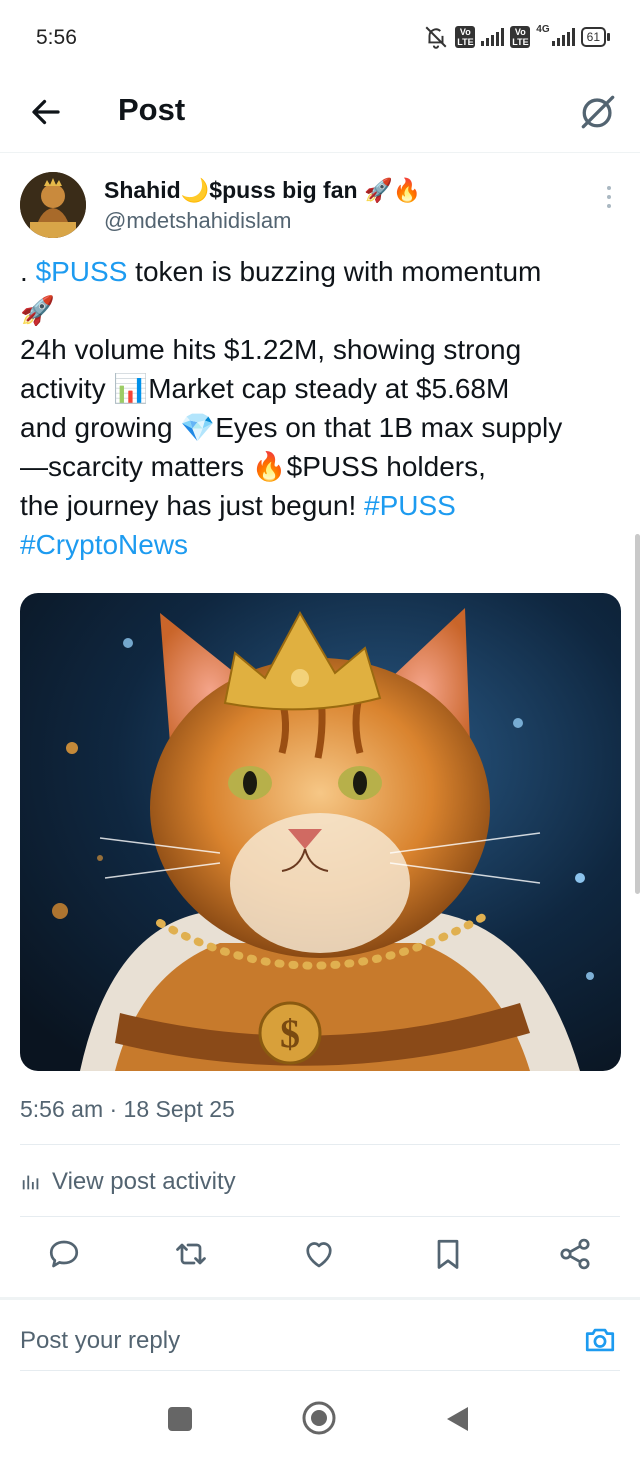 Image resolution: width=640 pixels, height=1458 pixels. I want to click on post-text-segment: and growing 💎Eyes on that 1B max supply, so click(291, 427).